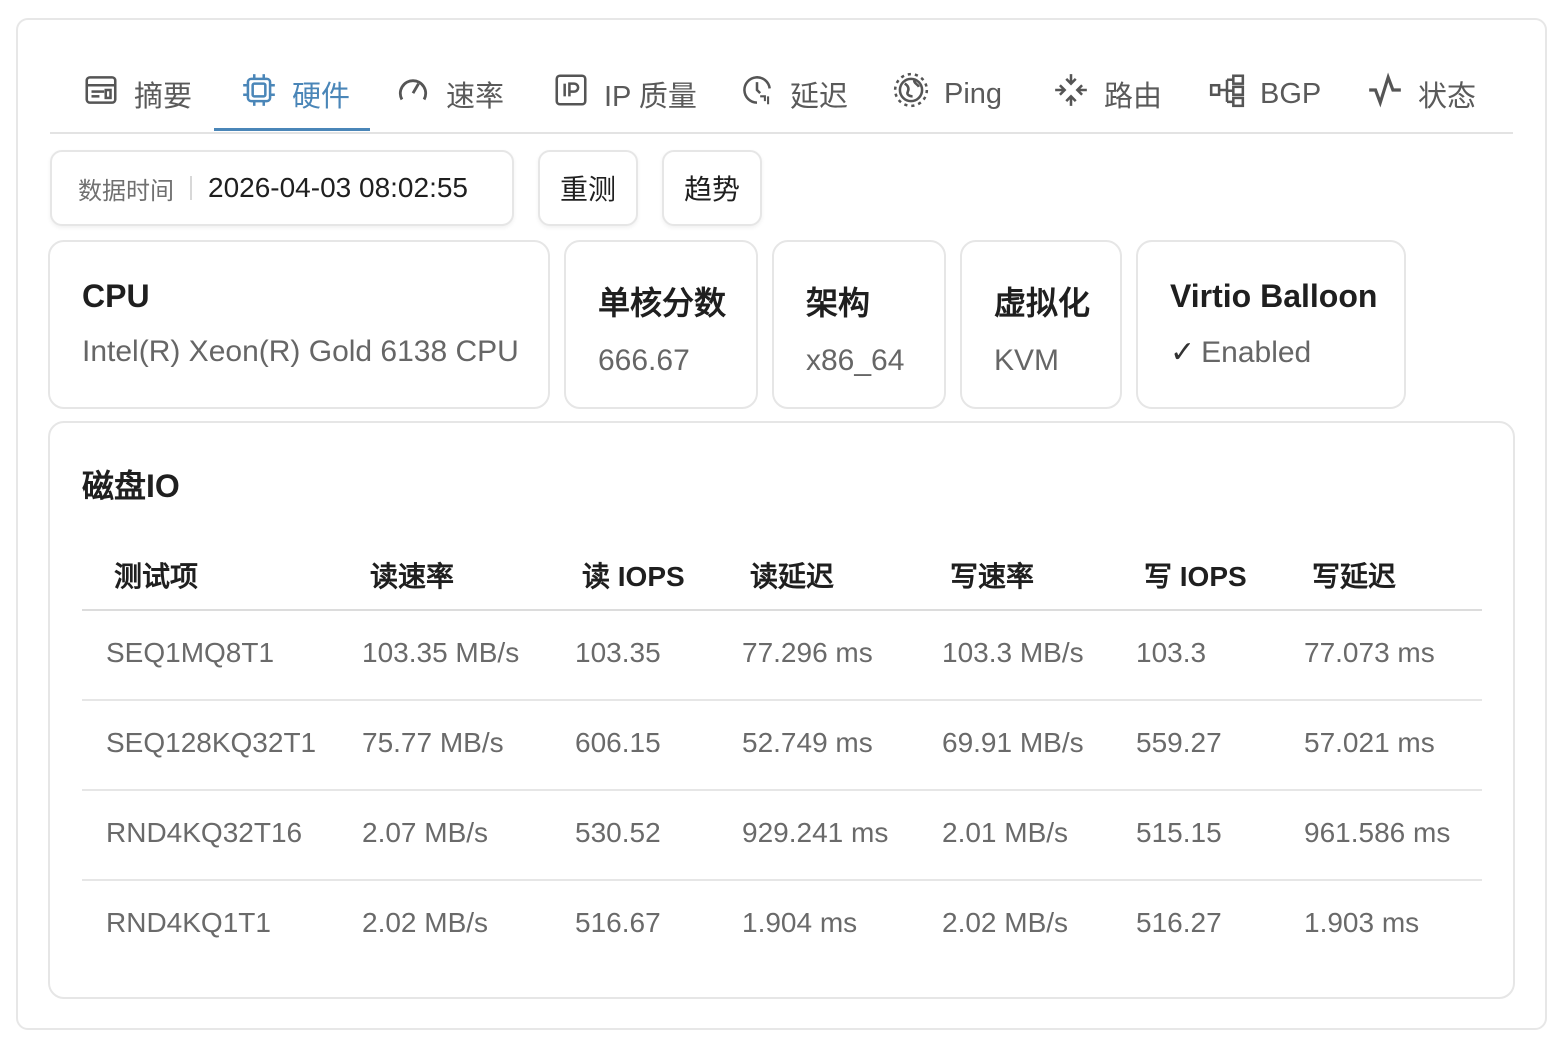  I want to click on summary-icon, so click(101, 94).